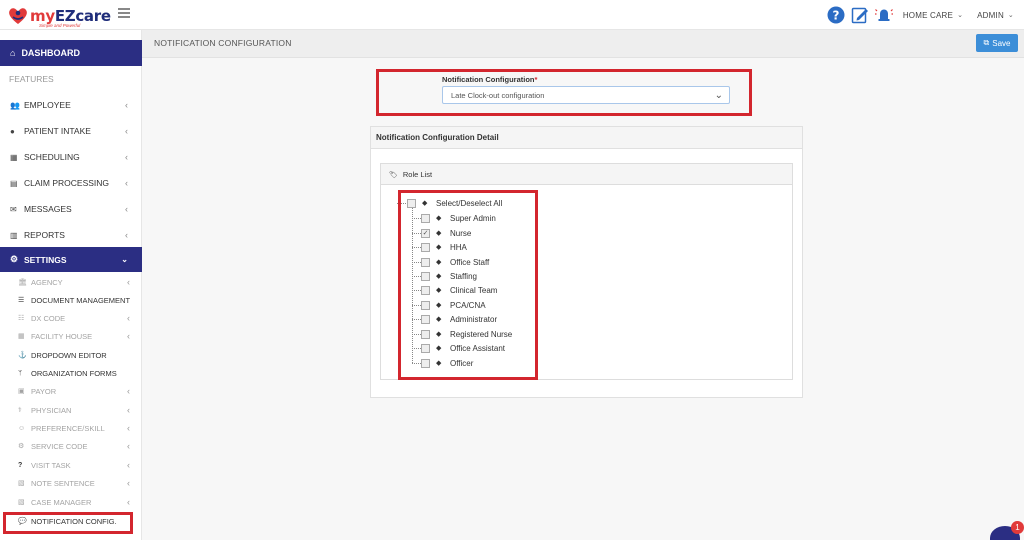 Image resolution: width=1024 pixels, height=540 pixels. Describe the element at coordinates (20, 465) in the screenshot. I see `question-icon: ?` at that location.